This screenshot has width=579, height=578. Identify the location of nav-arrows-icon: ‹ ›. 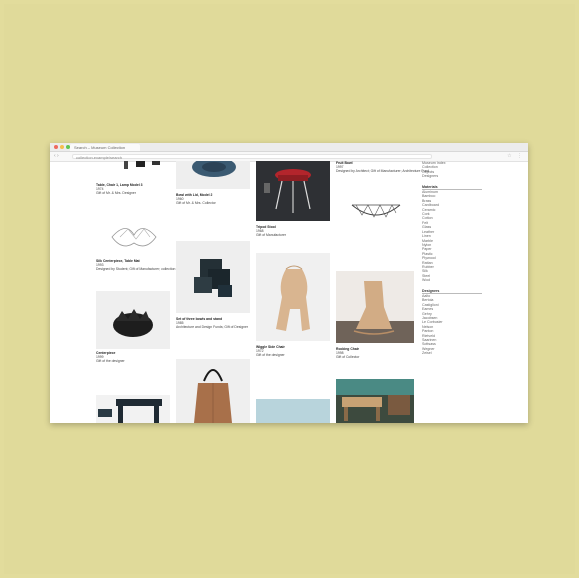
(56, 156).